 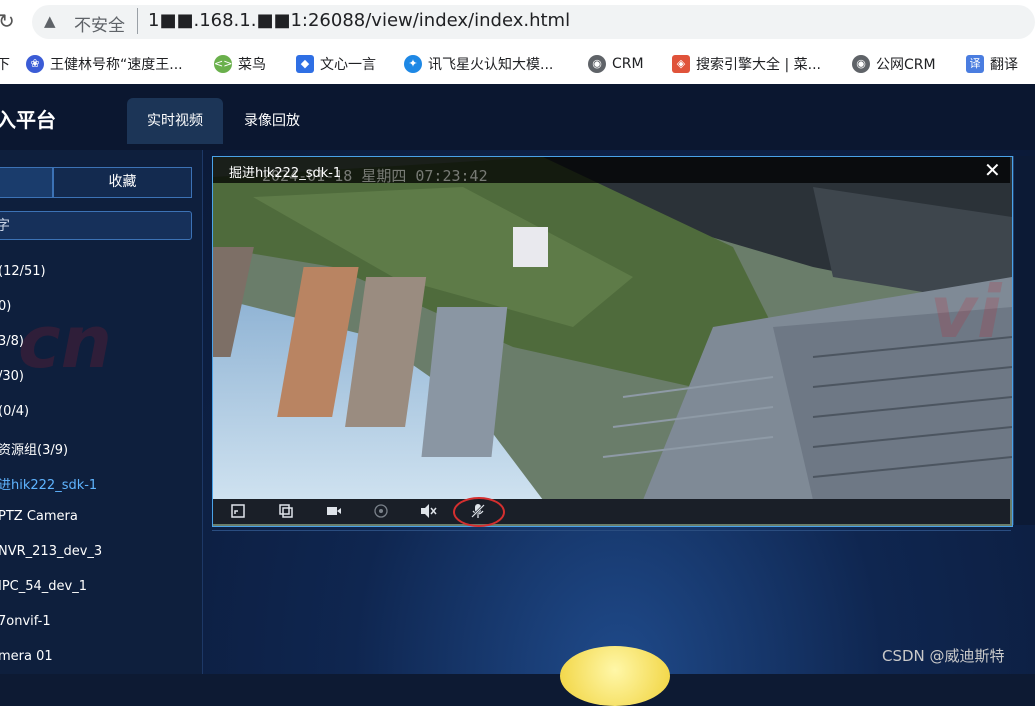 What do you see at coordinates (50, 21) in the screenshot?
I see `warning-icon: ▲` at bounding box center [50, 21].